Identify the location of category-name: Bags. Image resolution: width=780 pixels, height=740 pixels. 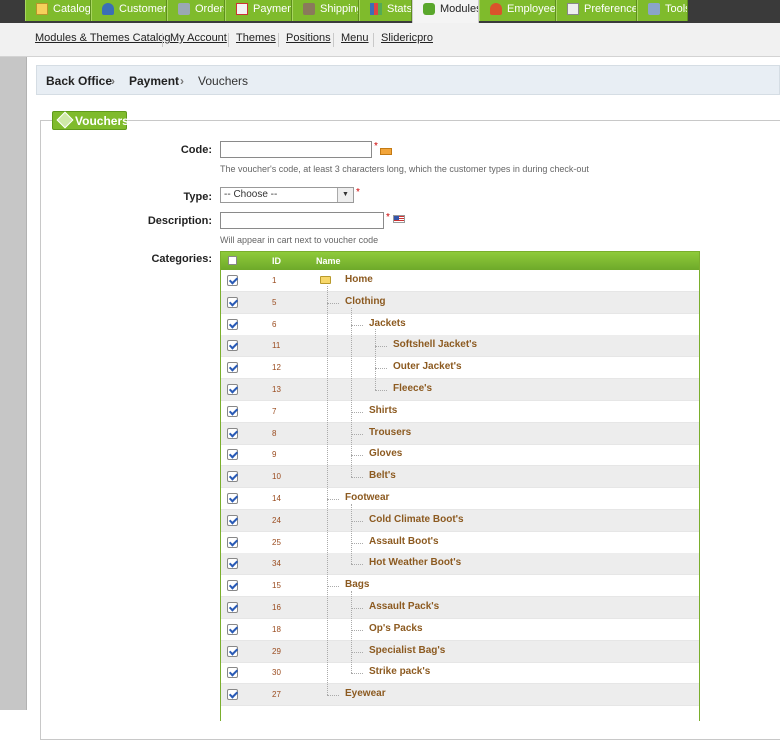
(357, 584).